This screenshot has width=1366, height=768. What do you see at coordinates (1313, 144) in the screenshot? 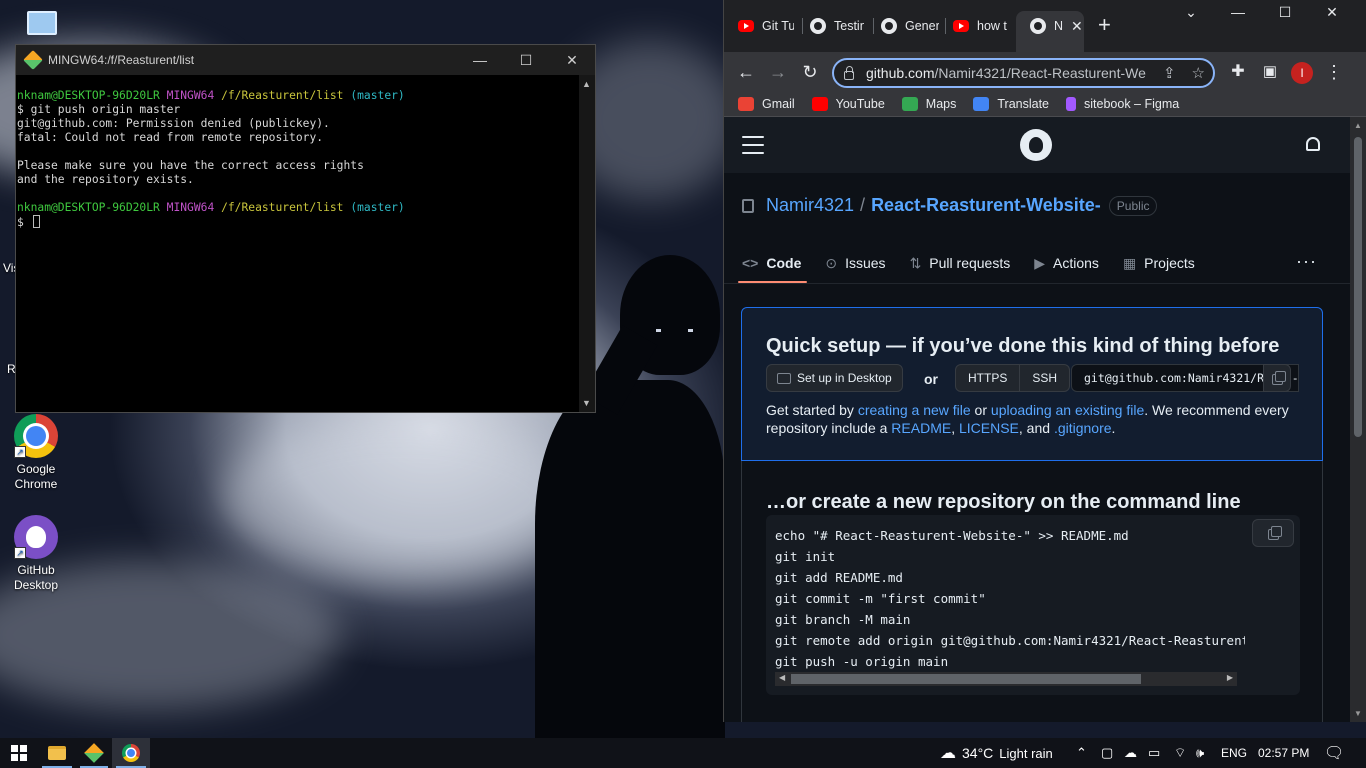
I see `notifications-bell-icon` at bounding box center [1313, 144].